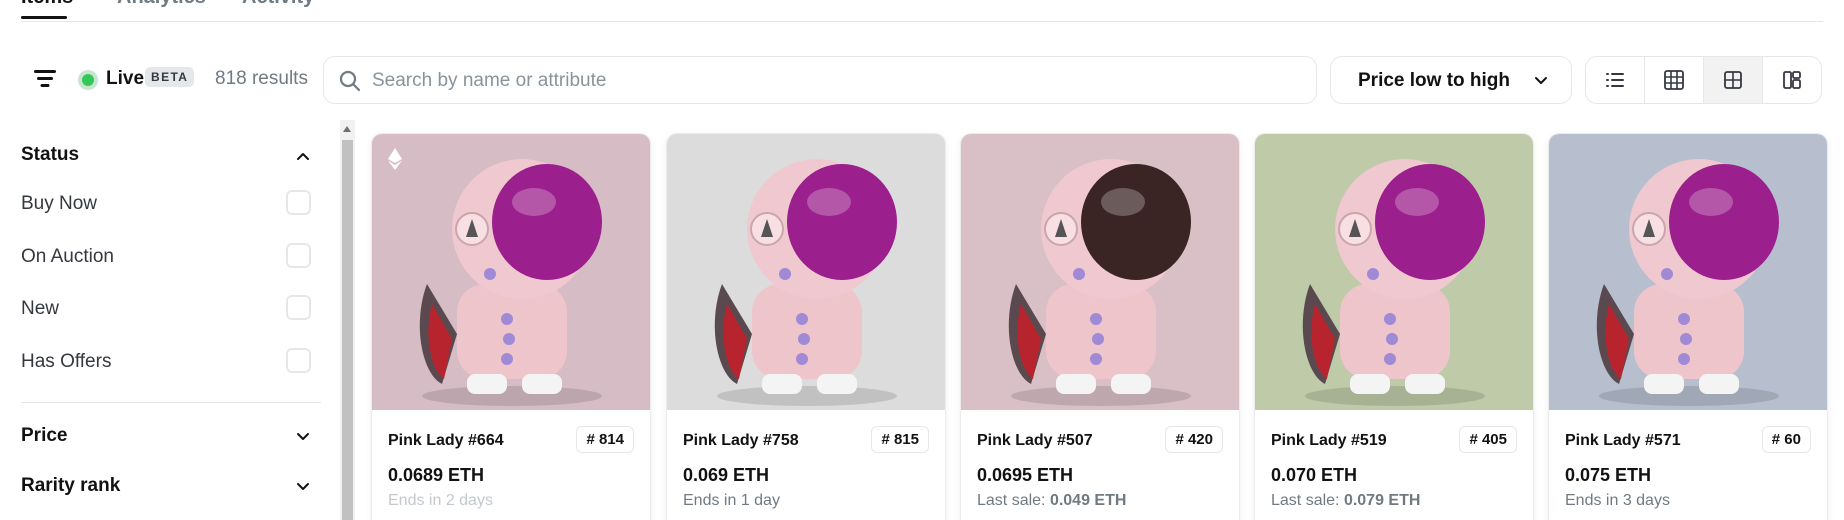 This screenshot has height=520, width=1844. What do you see at coordinates (171, 402) in the screenshot?
I see `sidebar-divider` at bounding box center [171, 402].